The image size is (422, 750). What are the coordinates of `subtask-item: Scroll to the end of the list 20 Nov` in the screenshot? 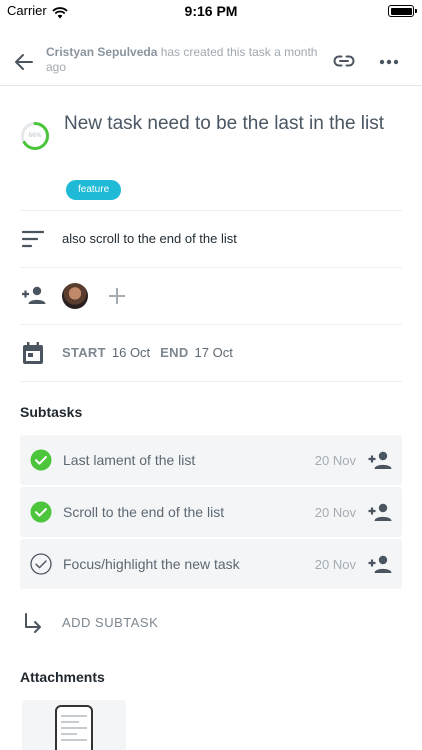 It's located at (211, 512).